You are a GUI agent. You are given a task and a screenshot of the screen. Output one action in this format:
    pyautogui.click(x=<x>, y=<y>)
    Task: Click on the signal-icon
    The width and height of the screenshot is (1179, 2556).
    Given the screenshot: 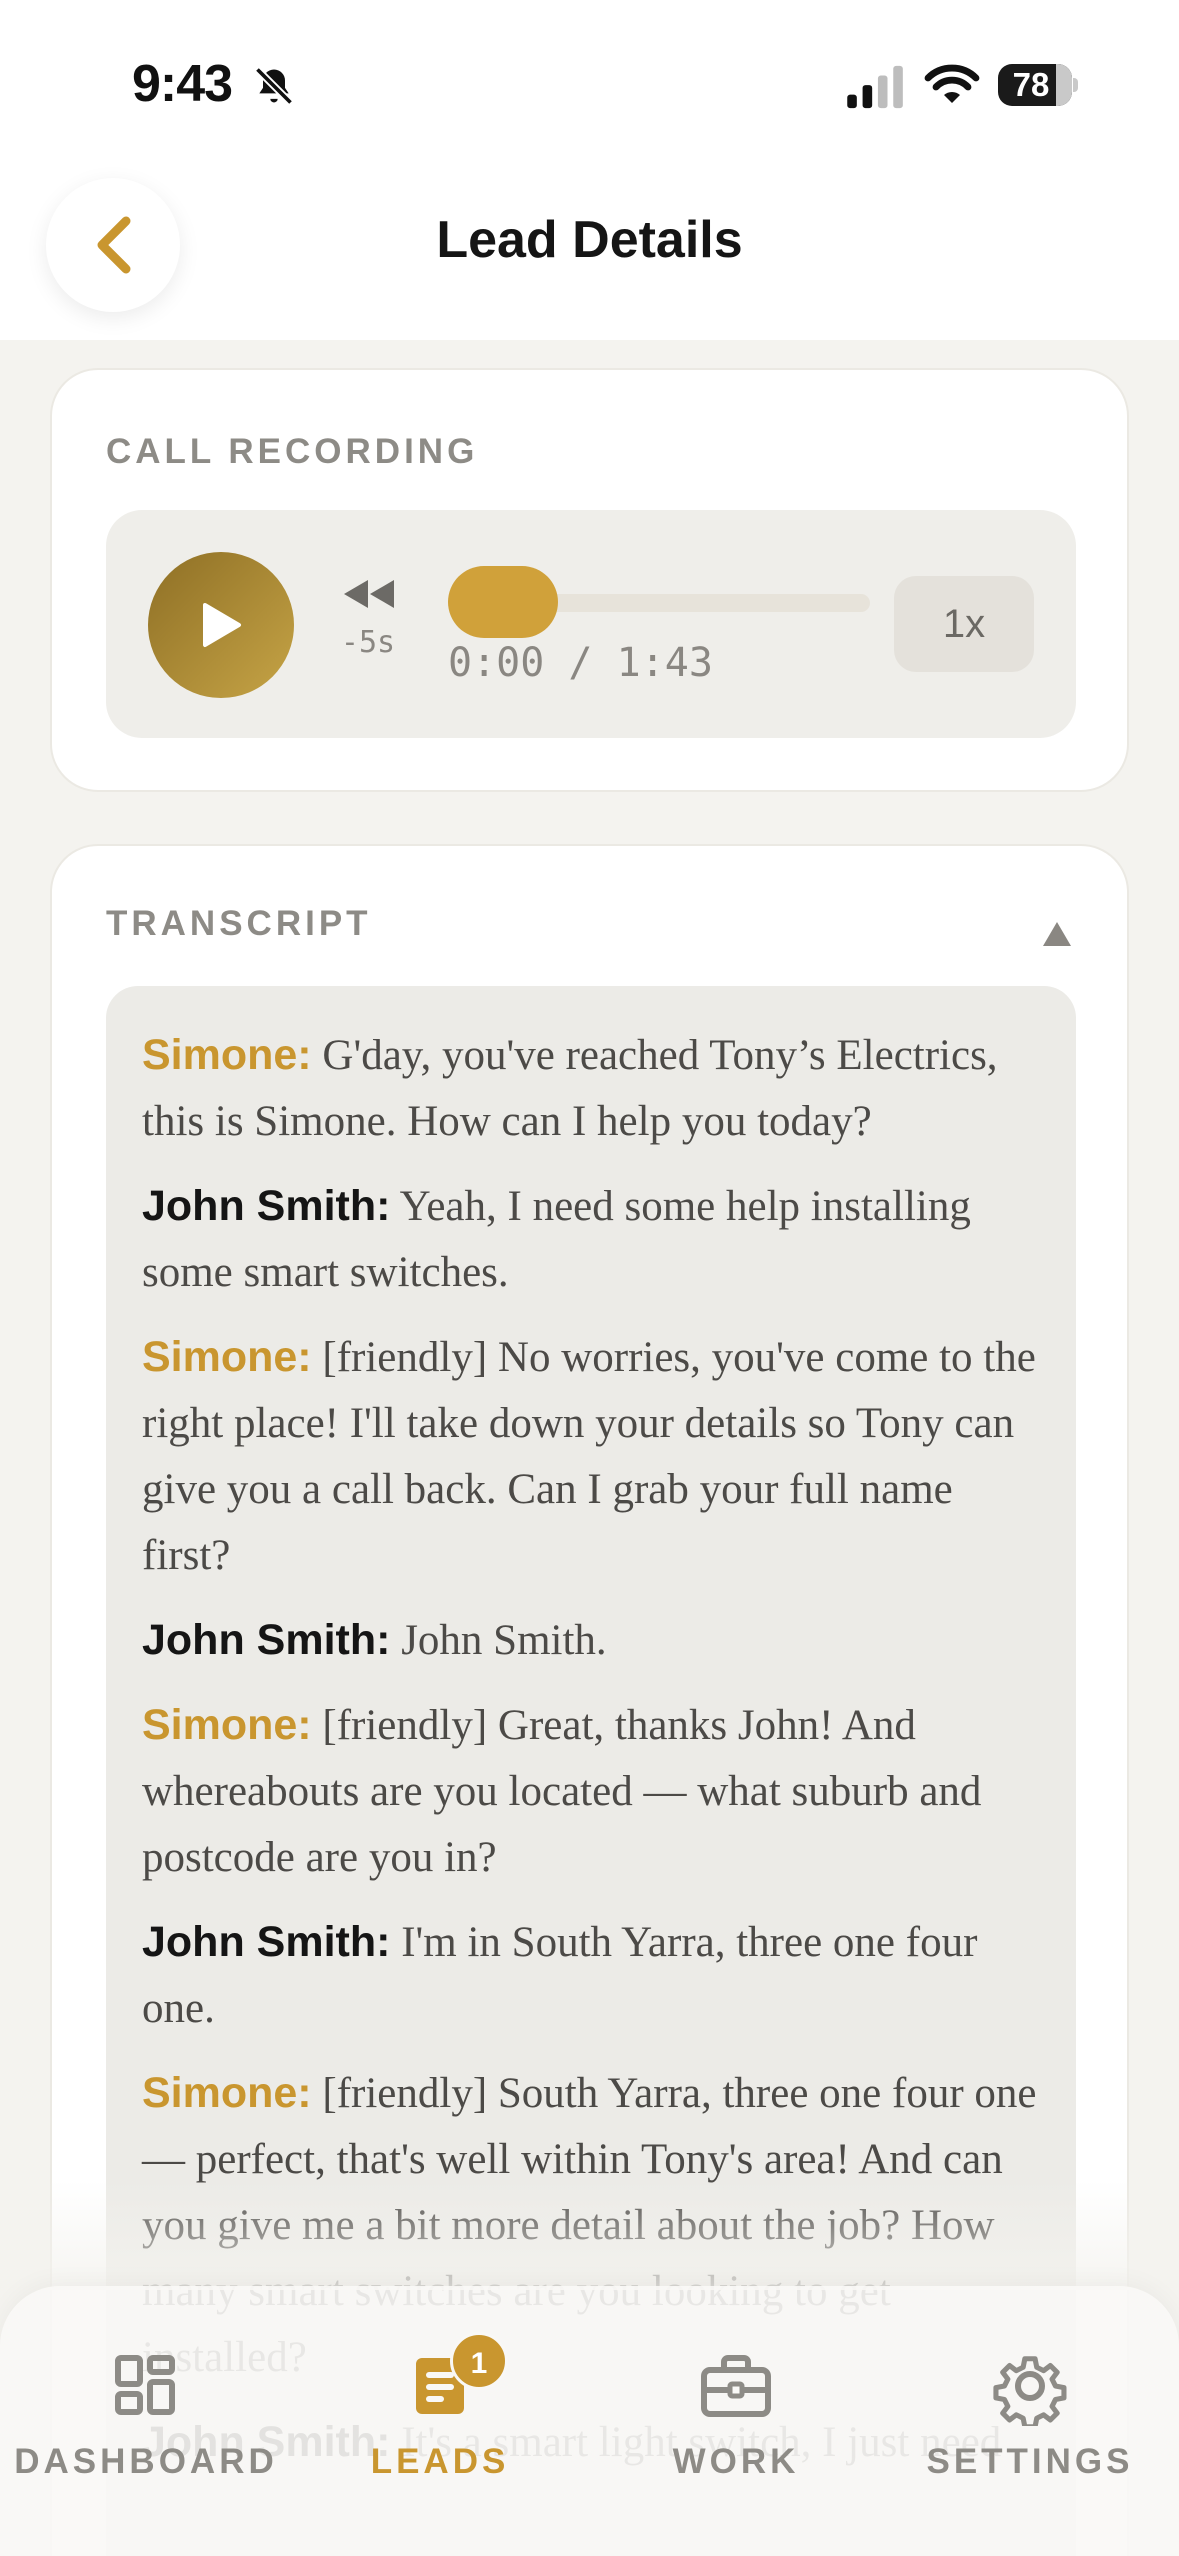 What is the action you would take?
    pyautogui.click(x=875, y=87)
    